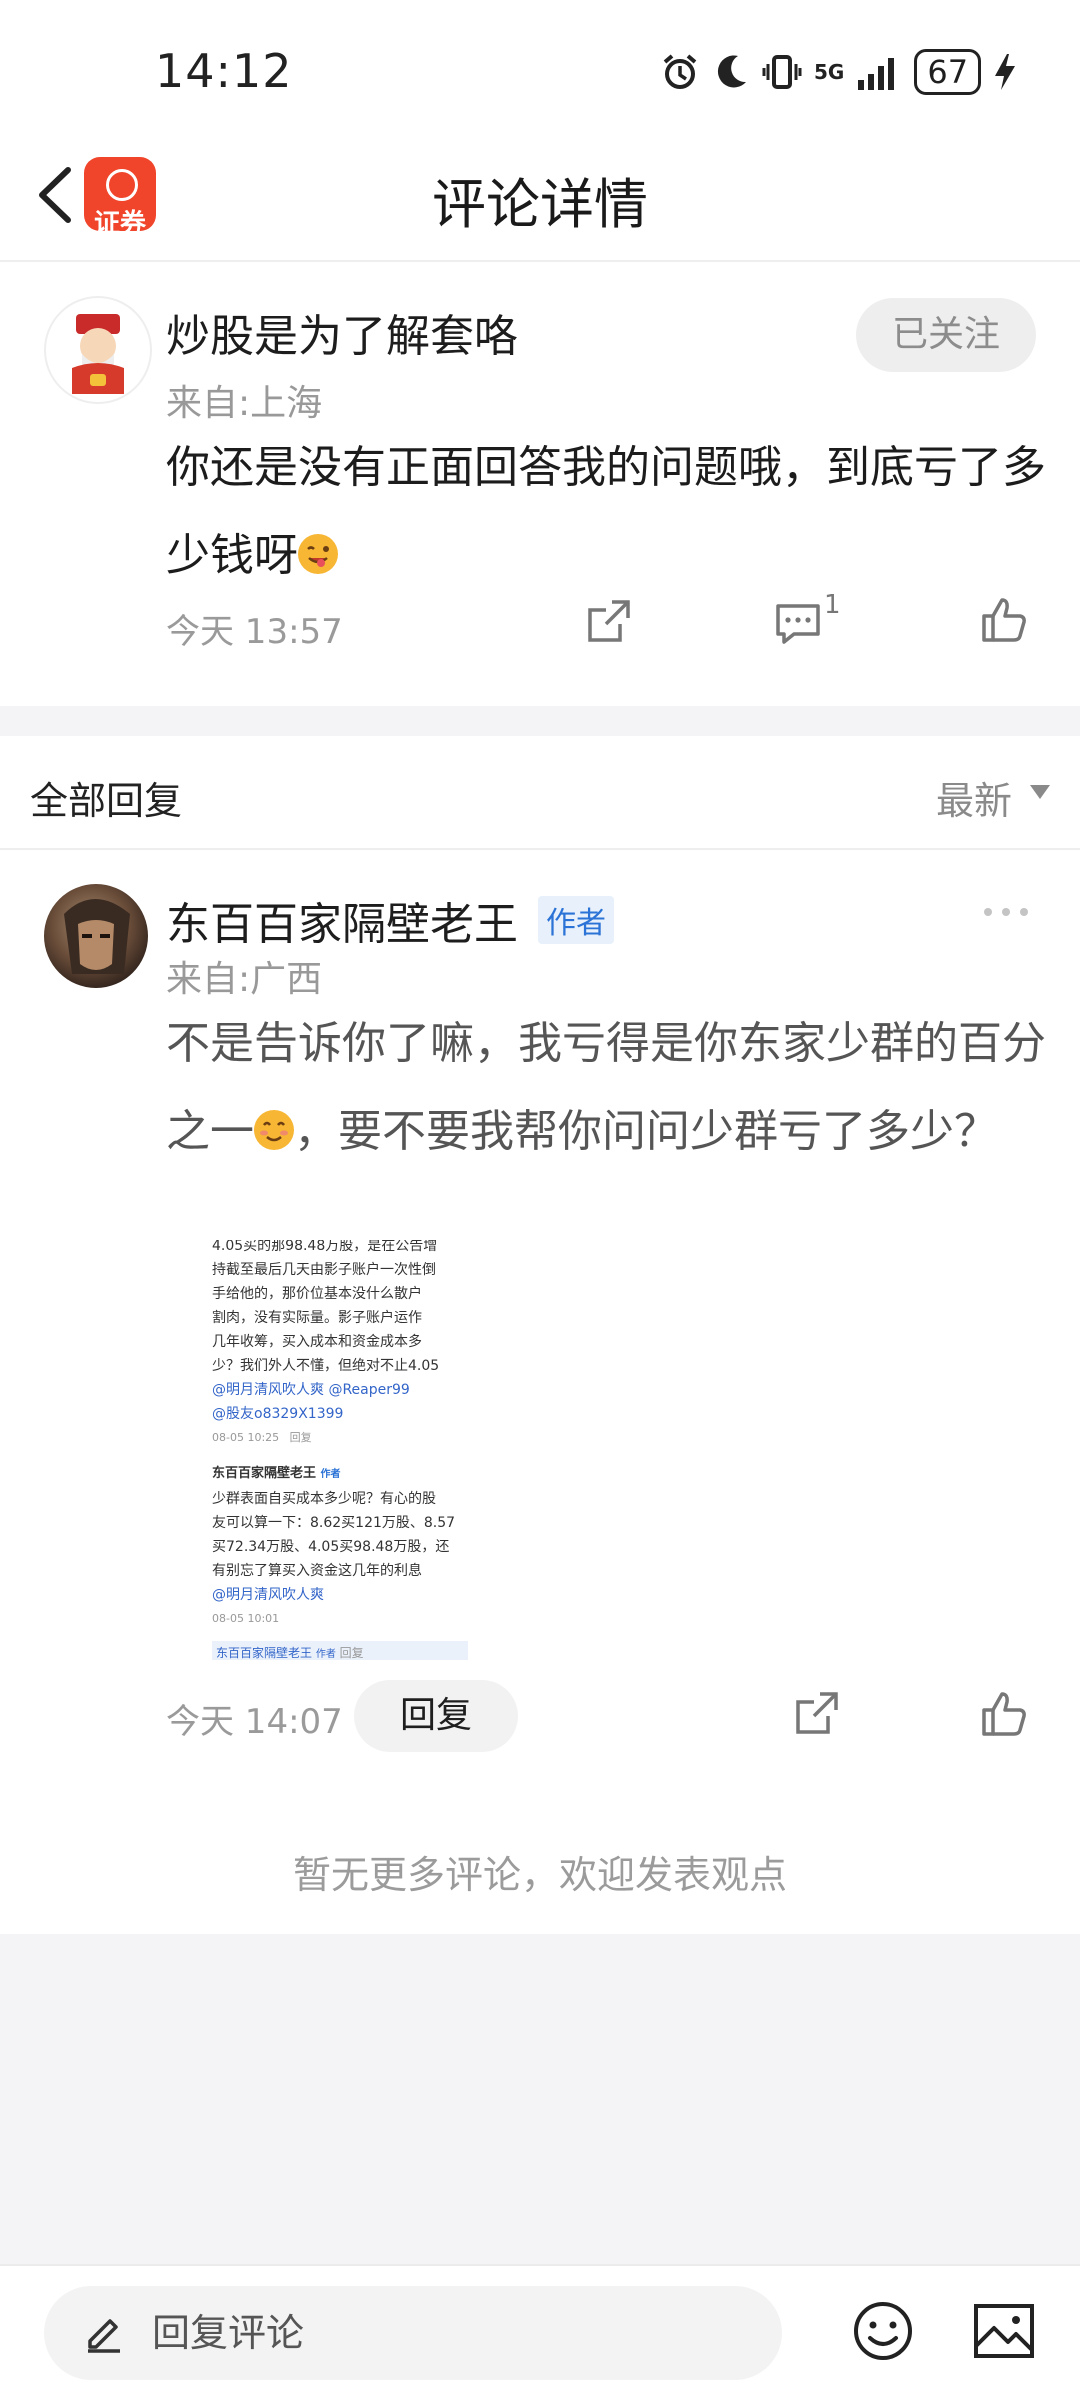 The width and height of the screenshot is (1080, 2402). I want to click on reply-share-button, so click(817, 1713).